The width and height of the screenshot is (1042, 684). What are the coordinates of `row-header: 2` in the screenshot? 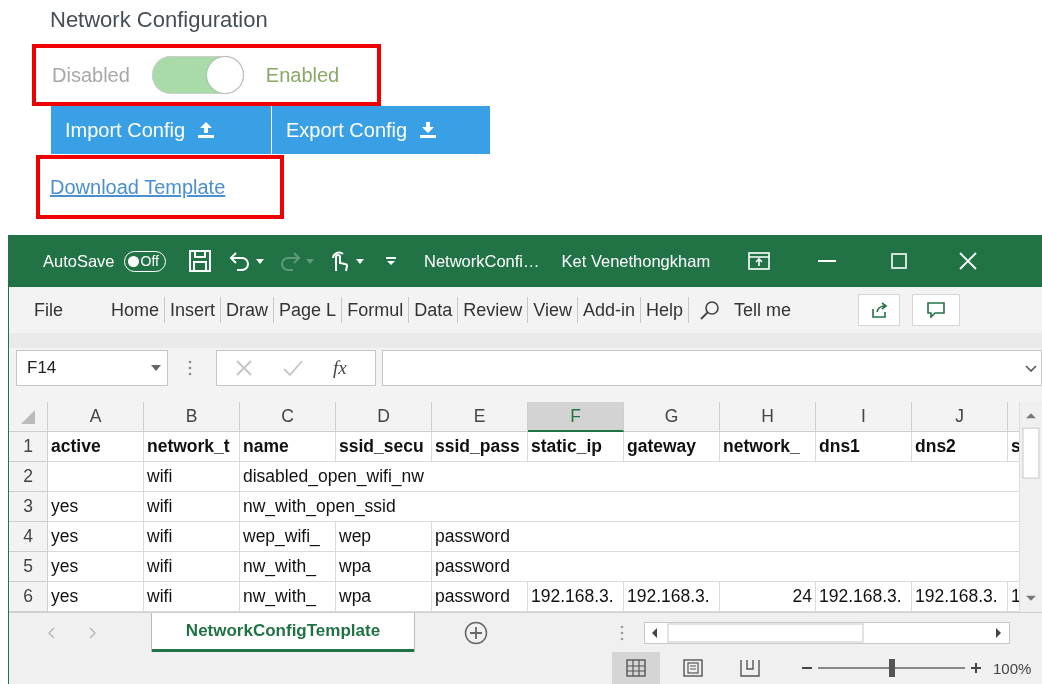 It's located at (28, 477).